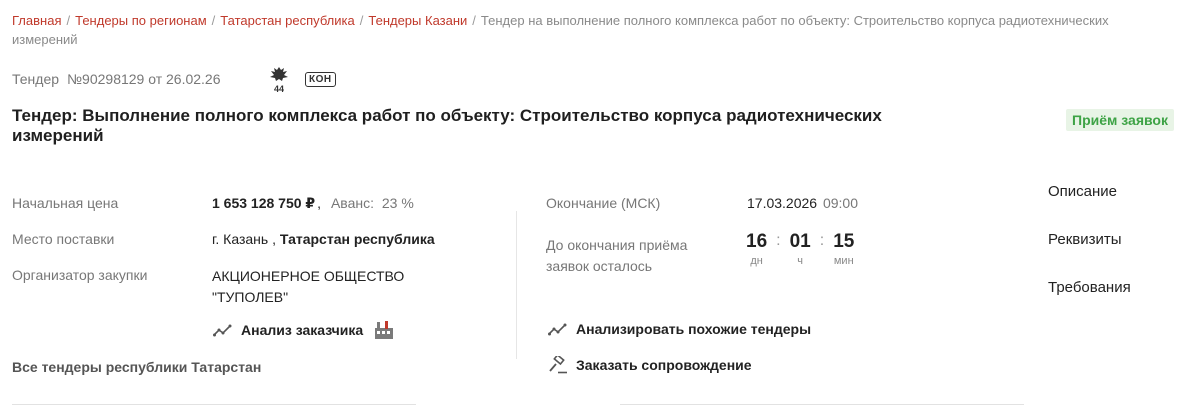 The height and width of the screenshot is (416, 1200). I want to click on delivery-label: Место поставки, so click(63, 239).